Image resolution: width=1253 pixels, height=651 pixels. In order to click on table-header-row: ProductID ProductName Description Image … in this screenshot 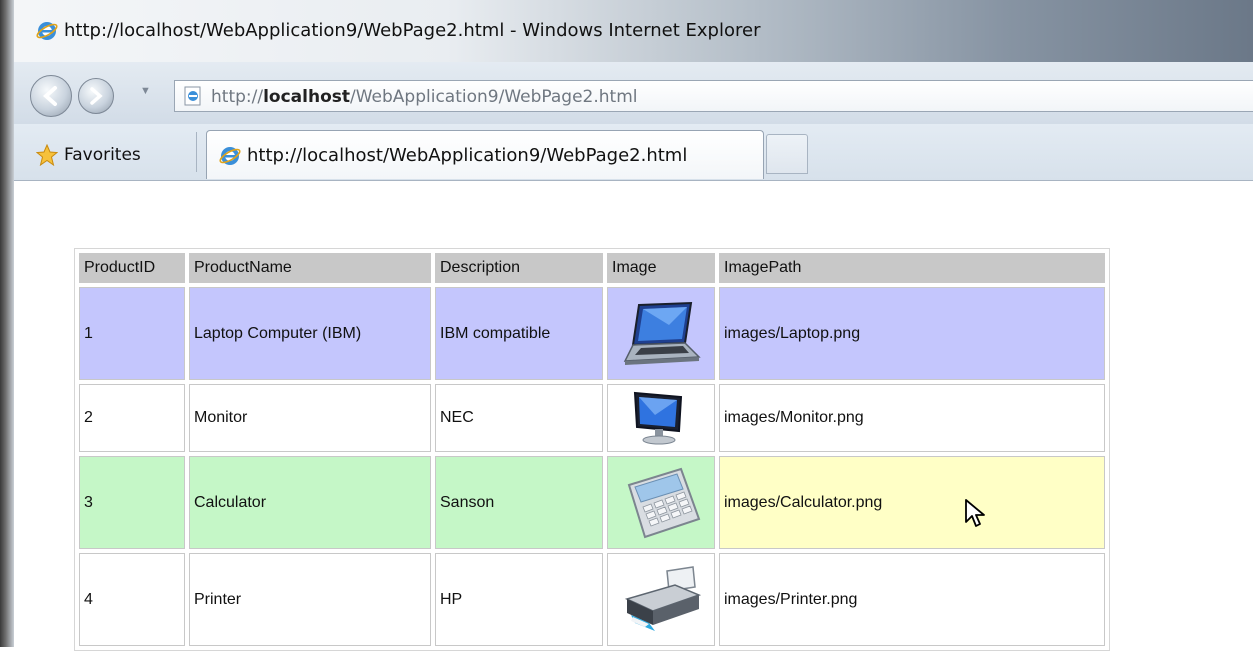, I will do `click(592, 268)`.